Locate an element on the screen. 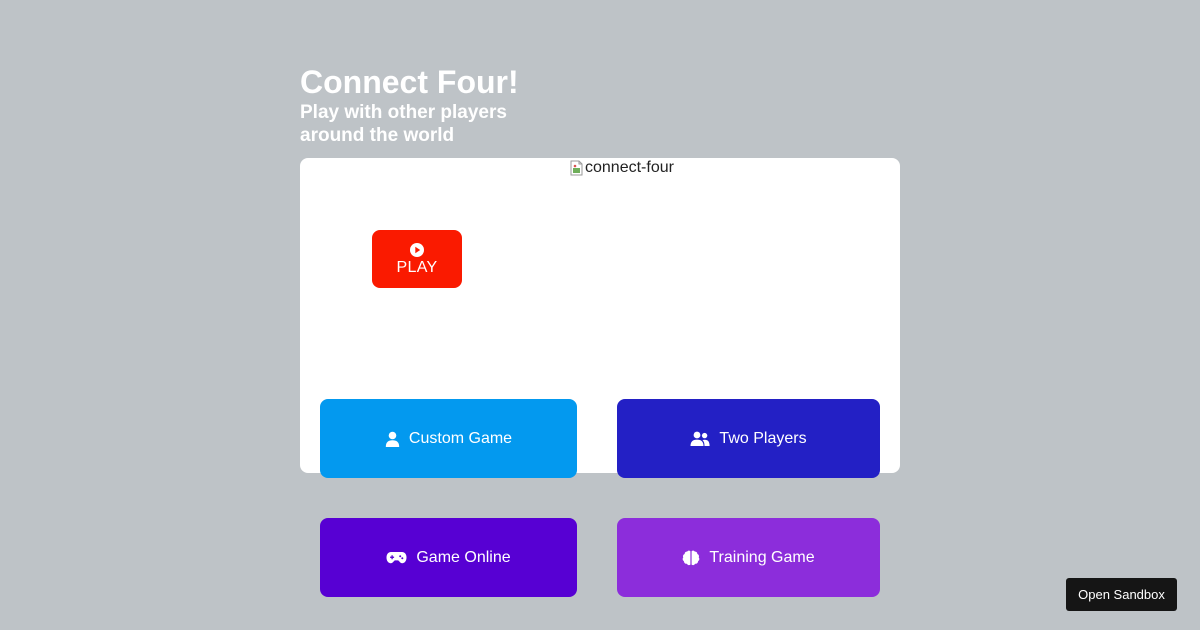  custom-game-label: Custom Game is located at coordinates (460, 438).